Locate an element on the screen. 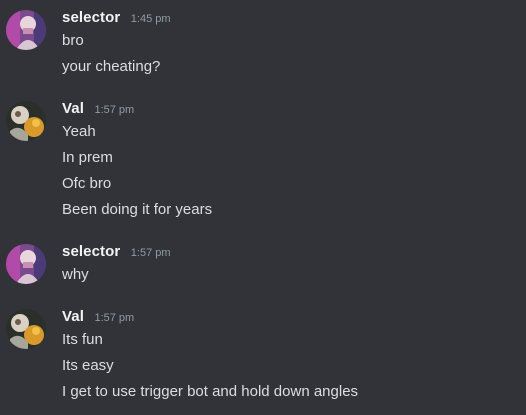  message-text: Its easy is located at coordinates (88, 365).